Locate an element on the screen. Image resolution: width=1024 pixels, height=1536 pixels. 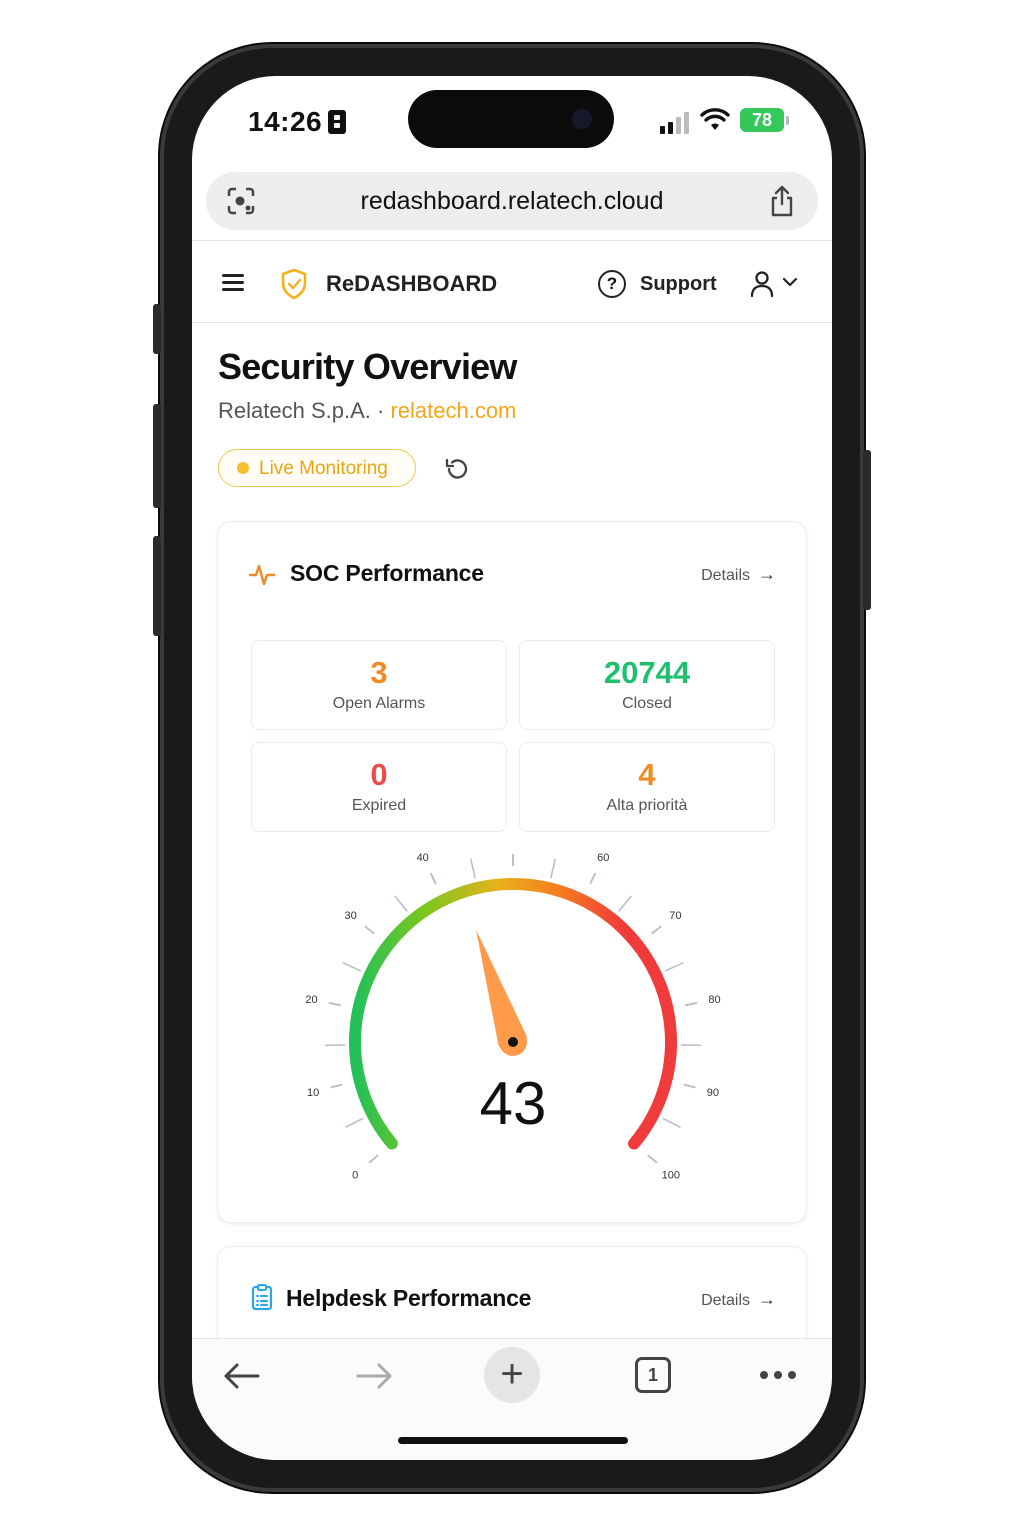
chevron-down-icon is located at coordinates (790, 282).